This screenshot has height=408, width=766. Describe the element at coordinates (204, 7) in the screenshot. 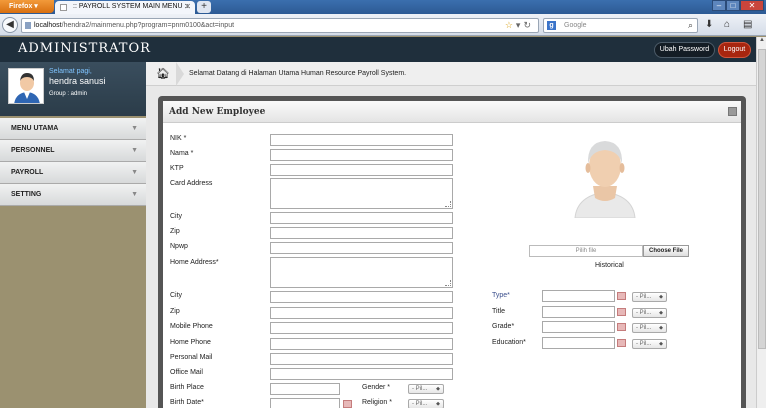

I see `new-tab-button: +` at that location.